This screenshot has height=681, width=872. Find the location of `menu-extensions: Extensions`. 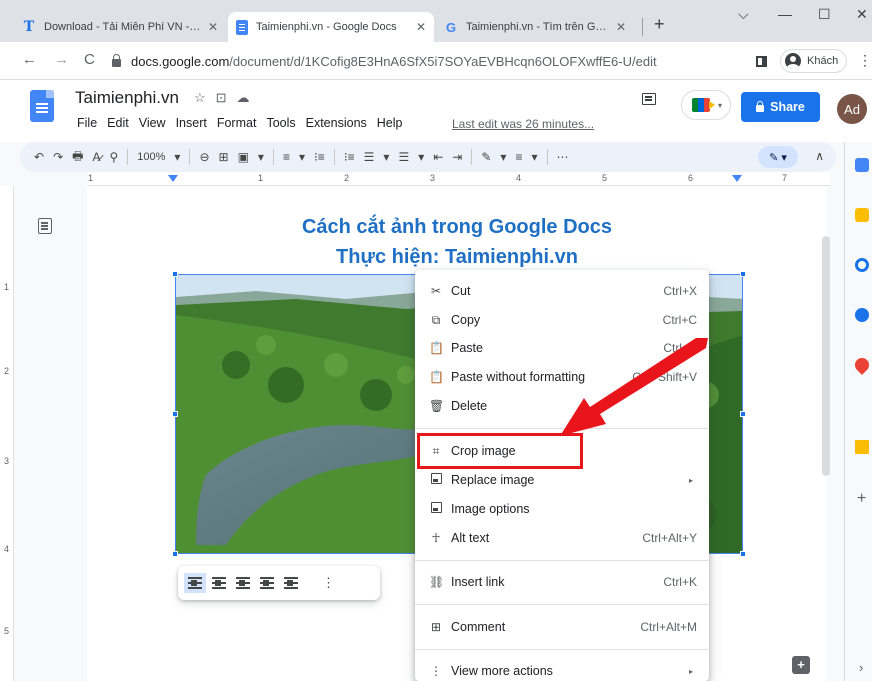

menu-extensions: Extensions is located at coordinates (336, 123).